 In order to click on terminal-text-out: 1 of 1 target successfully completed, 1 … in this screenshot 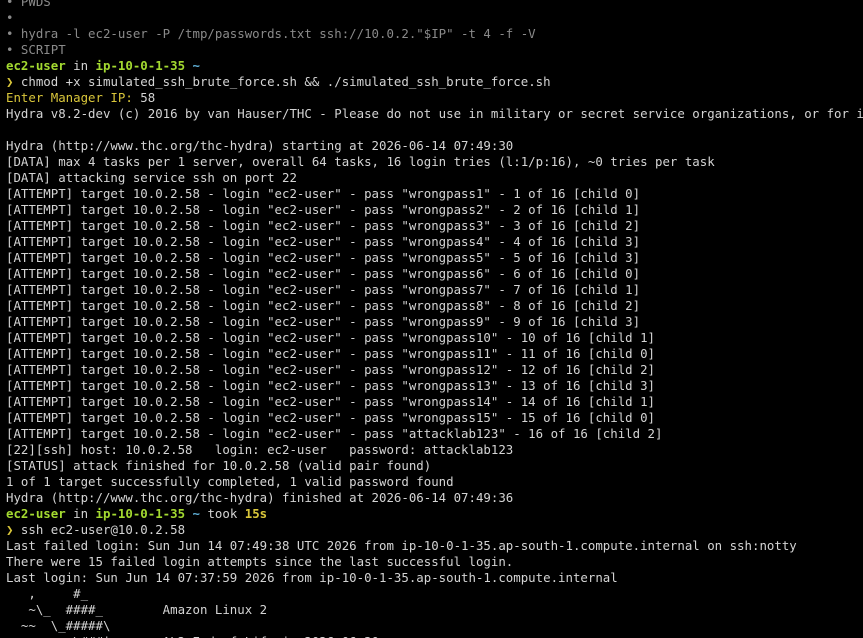, I will do `click(230, 481)`.